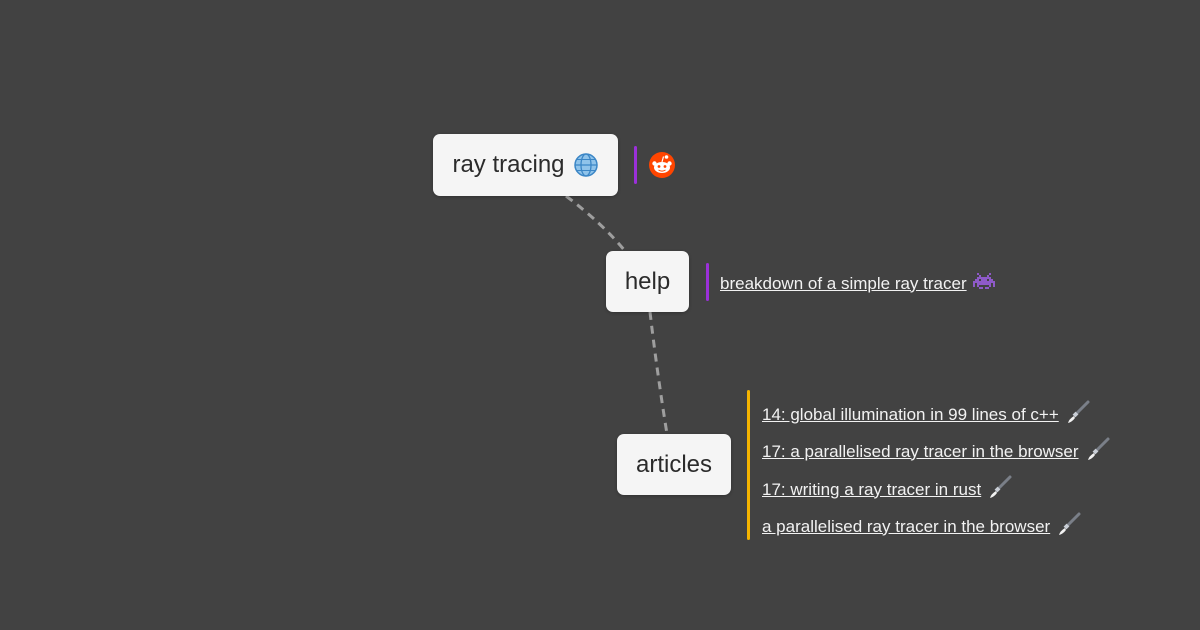 Image resolution: width=1200 pixels, height=630 pixels. What do you see at coordinates (906, 526) in the screenshot?
I see `article-link-3-label: a parallelised ray tracer in the browser` at bounding box center [906, 526].